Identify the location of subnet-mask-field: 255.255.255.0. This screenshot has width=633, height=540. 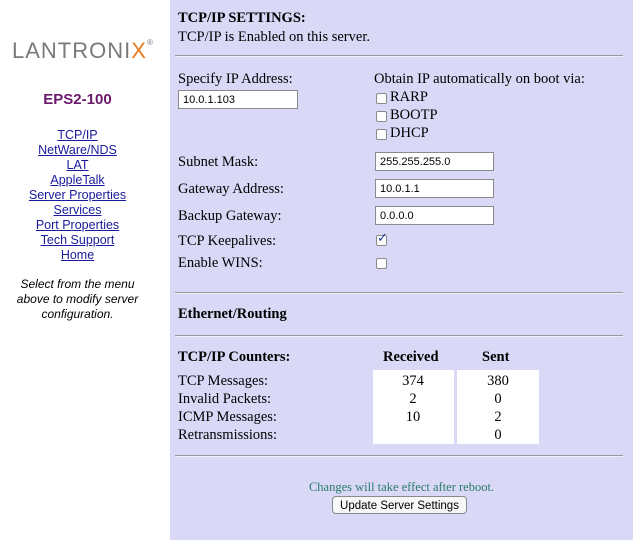
(434, 161).